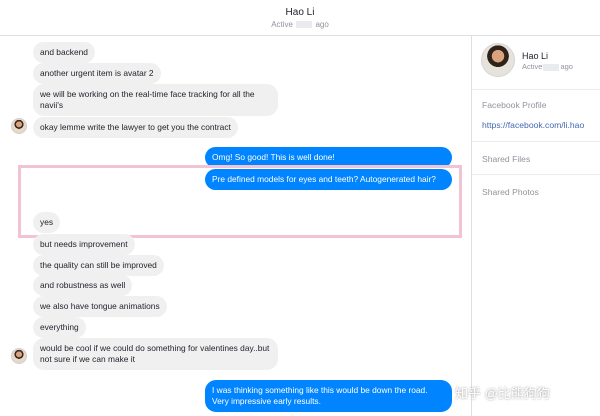 The image size is (600, 416). I want to click on profile-status: Active ago, so click(547, 66).